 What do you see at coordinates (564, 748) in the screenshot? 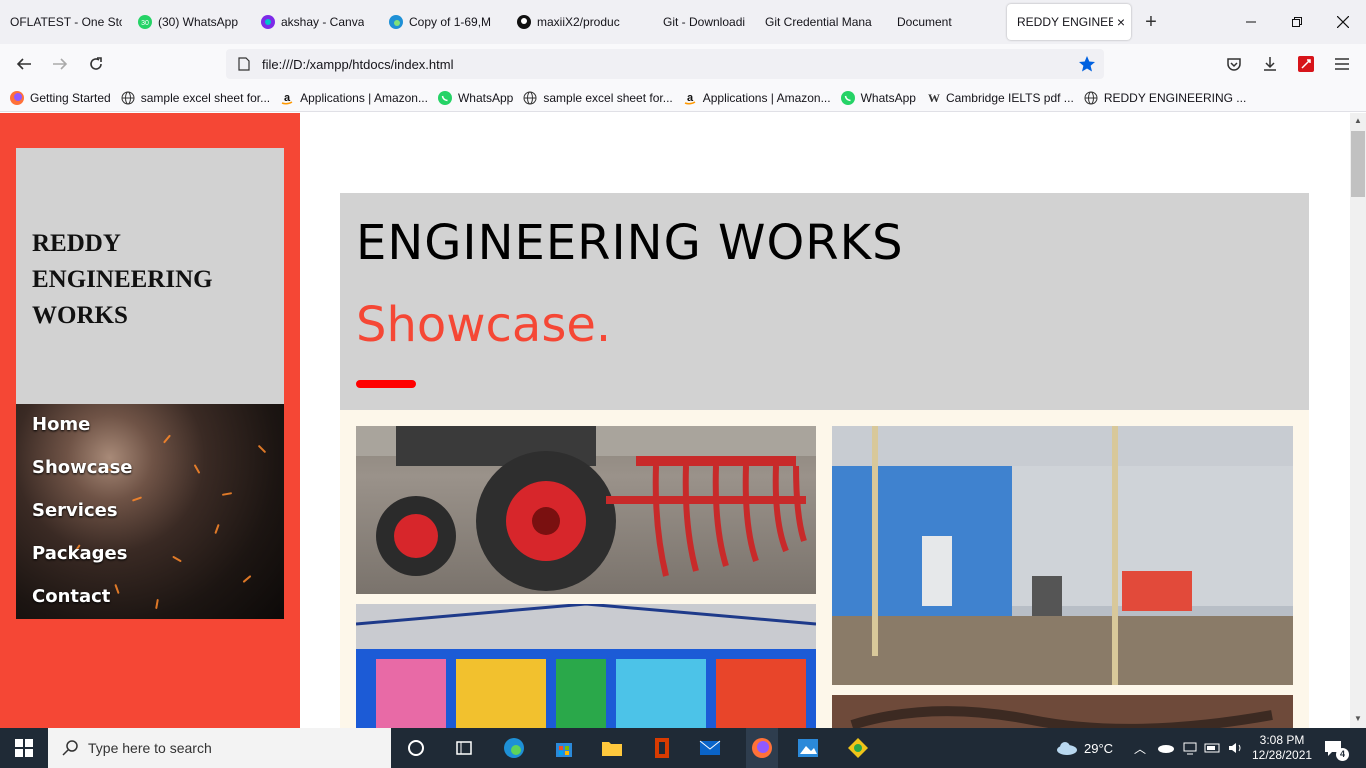
I see `store-icon` at bounding box center [564, 748].